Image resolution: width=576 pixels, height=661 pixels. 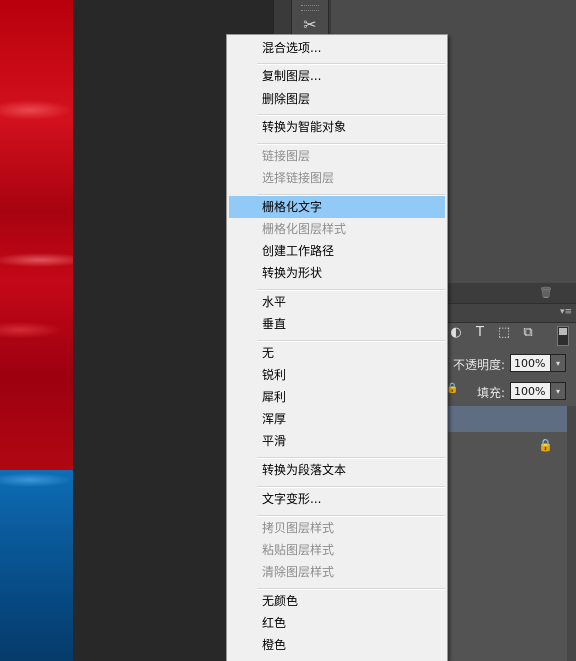 I want to click on grip-handle, so click(x=310, y=8).